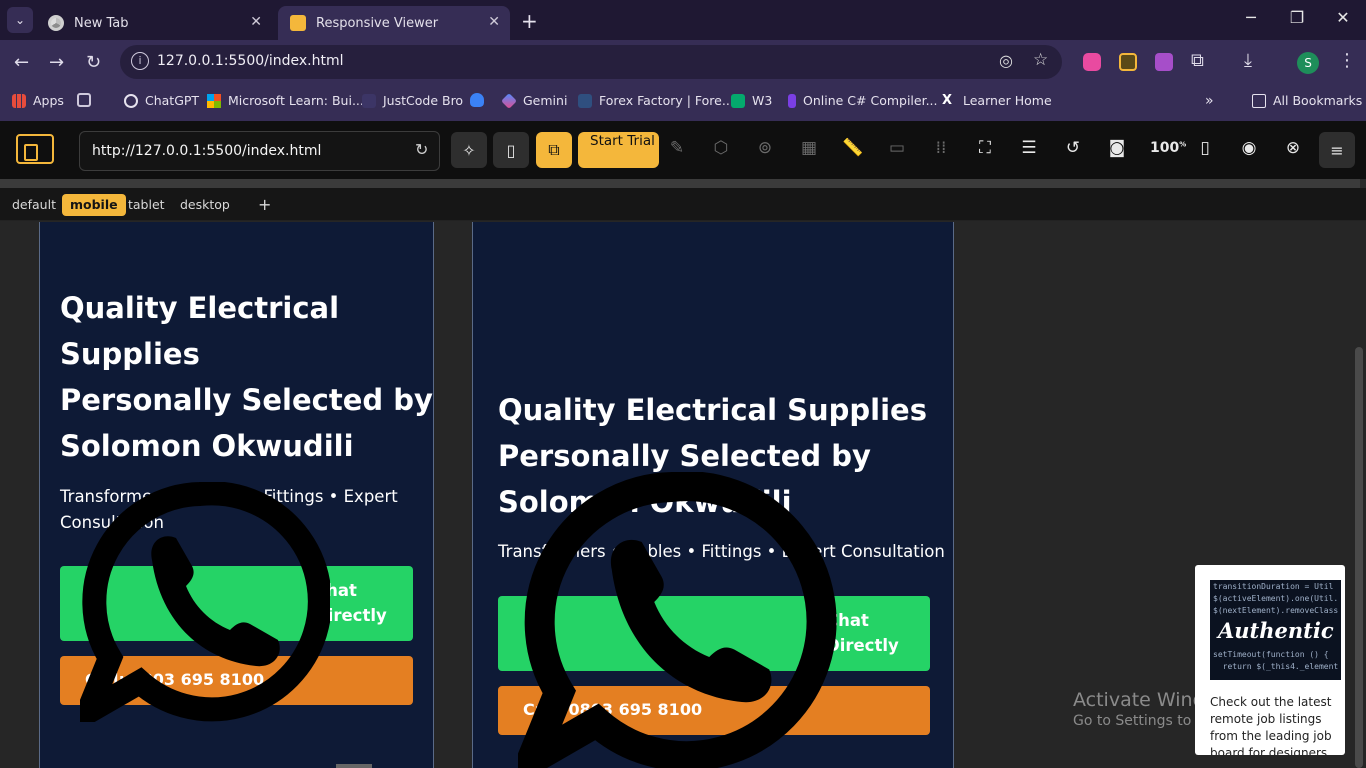  What do you see at coordinates (154, 23) in the screenshot?
I see `tab-new-tab: New Tab ✕` at bounding box center [154, 23].